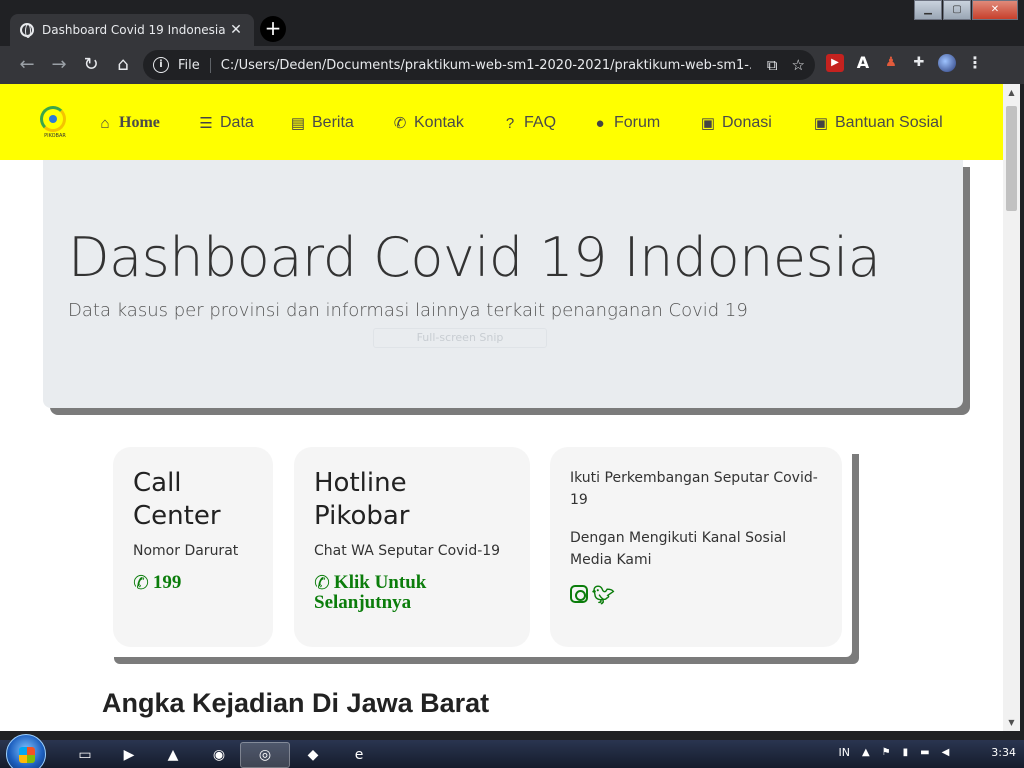 This screenshot has width=1024, height=768. I want to click on battery-icon: ▬, so click(924, 752).